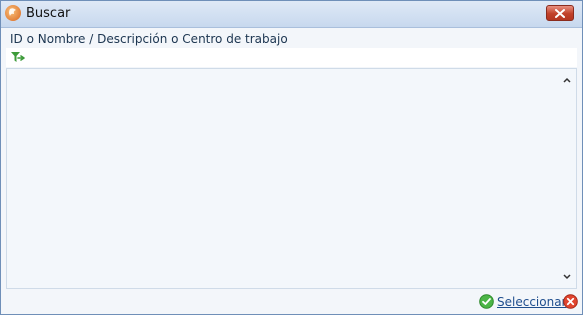 The height and width of the screenshot is (315, 583). I want to click on close-button, so click(560, 13).